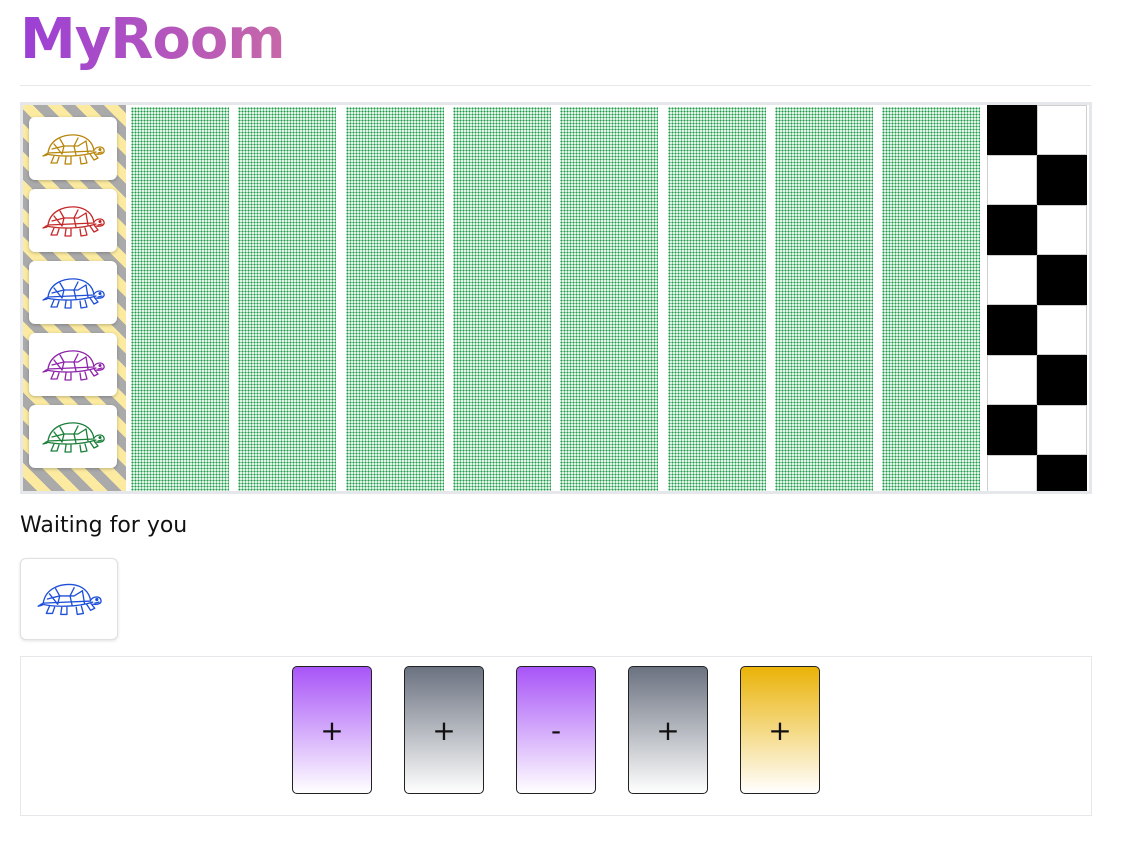 Image resolution: width=1123 pixels, height=843 pixels. I want to click on title-divider, so click(555, 85).